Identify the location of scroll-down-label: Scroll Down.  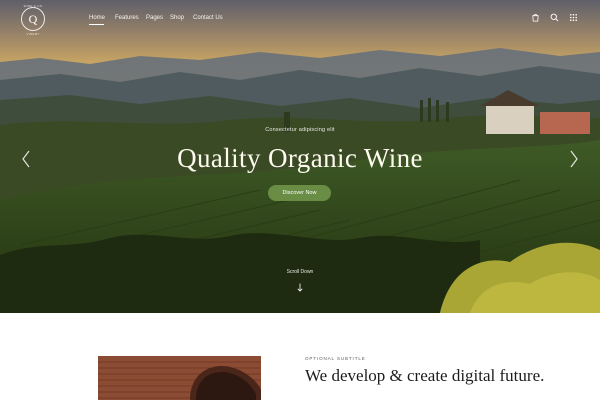
(300, 272).